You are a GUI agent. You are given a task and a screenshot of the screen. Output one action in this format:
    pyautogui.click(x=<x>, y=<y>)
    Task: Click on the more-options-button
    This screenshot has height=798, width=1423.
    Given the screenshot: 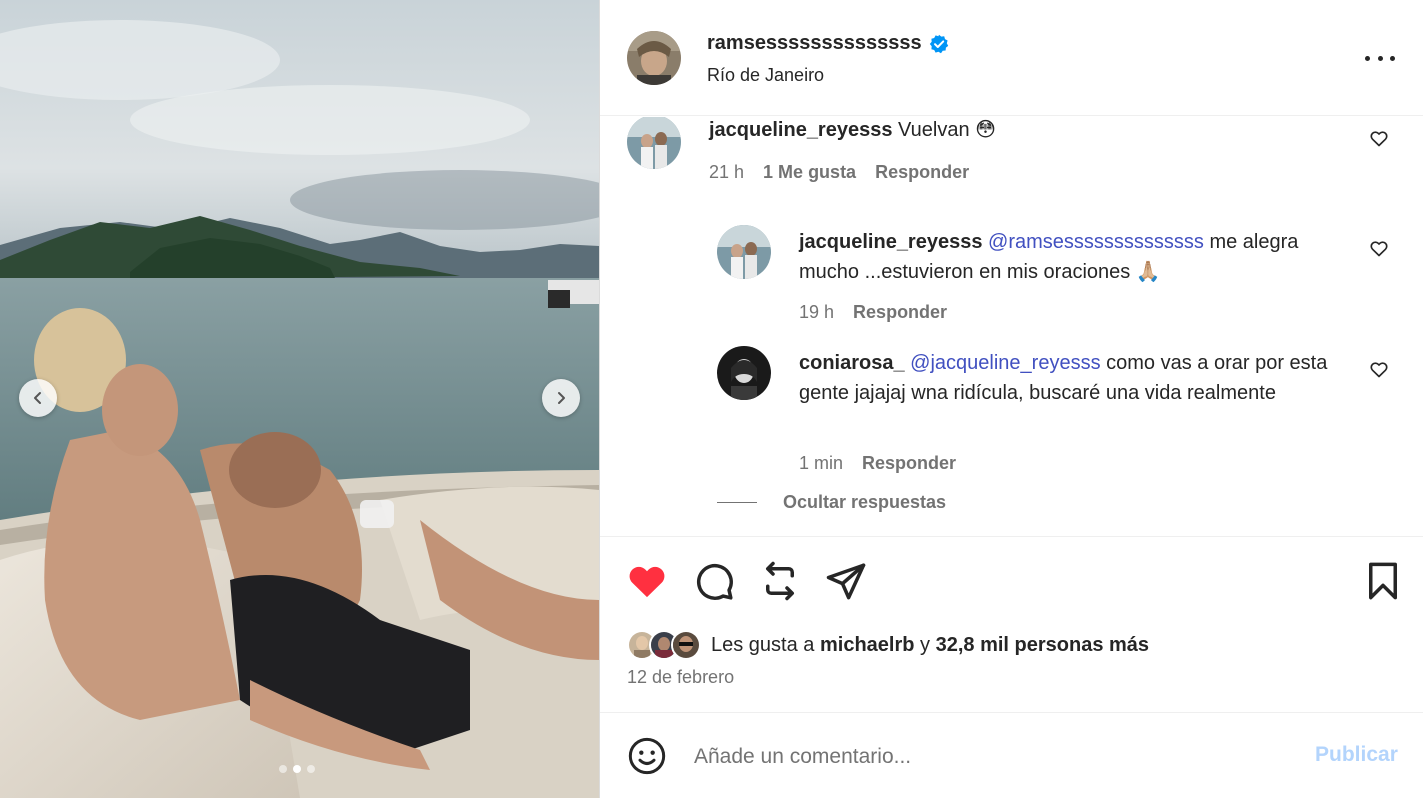 What is the action you would take?
    pyautogui.click(x=1380, y=58)
    